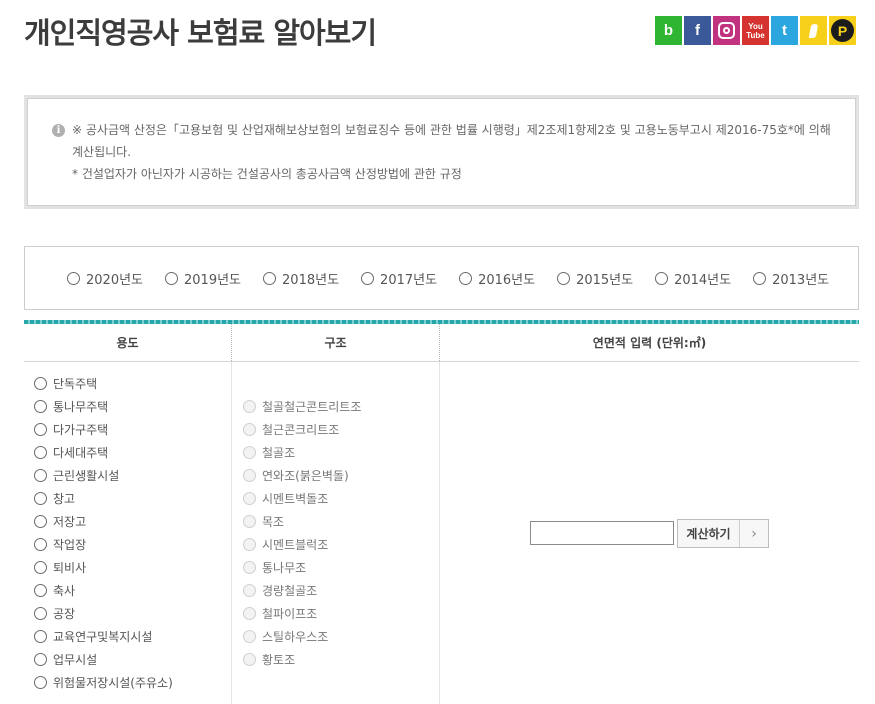 The width and height of the screenshot is (875, 704). I want to click on year-option: 2015년도, so click(595, 278).